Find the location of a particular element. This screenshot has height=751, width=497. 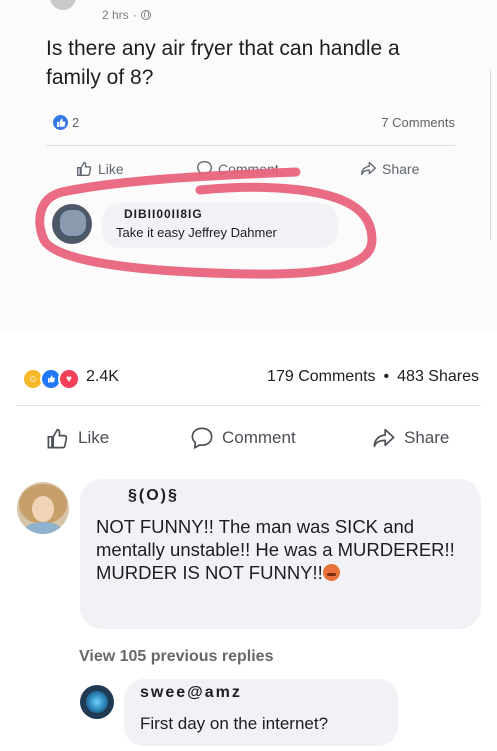

divider is located at coordinates (248, 405).